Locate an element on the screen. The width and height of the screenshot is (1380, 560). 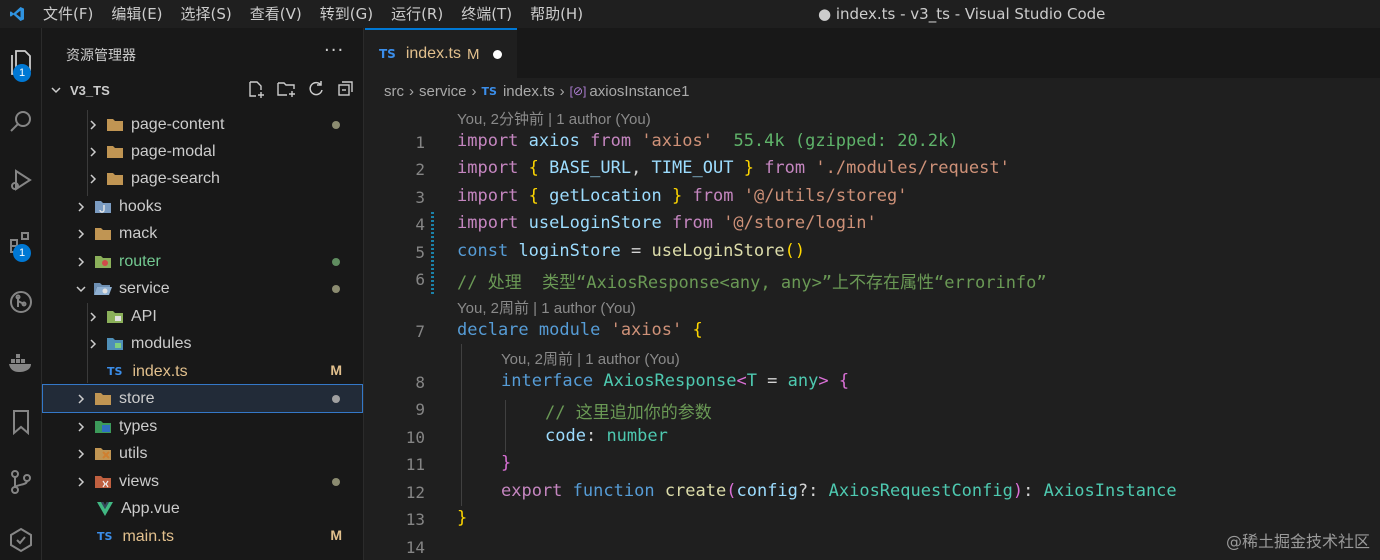
router-folder-icon is located at coordinates (103, 262).